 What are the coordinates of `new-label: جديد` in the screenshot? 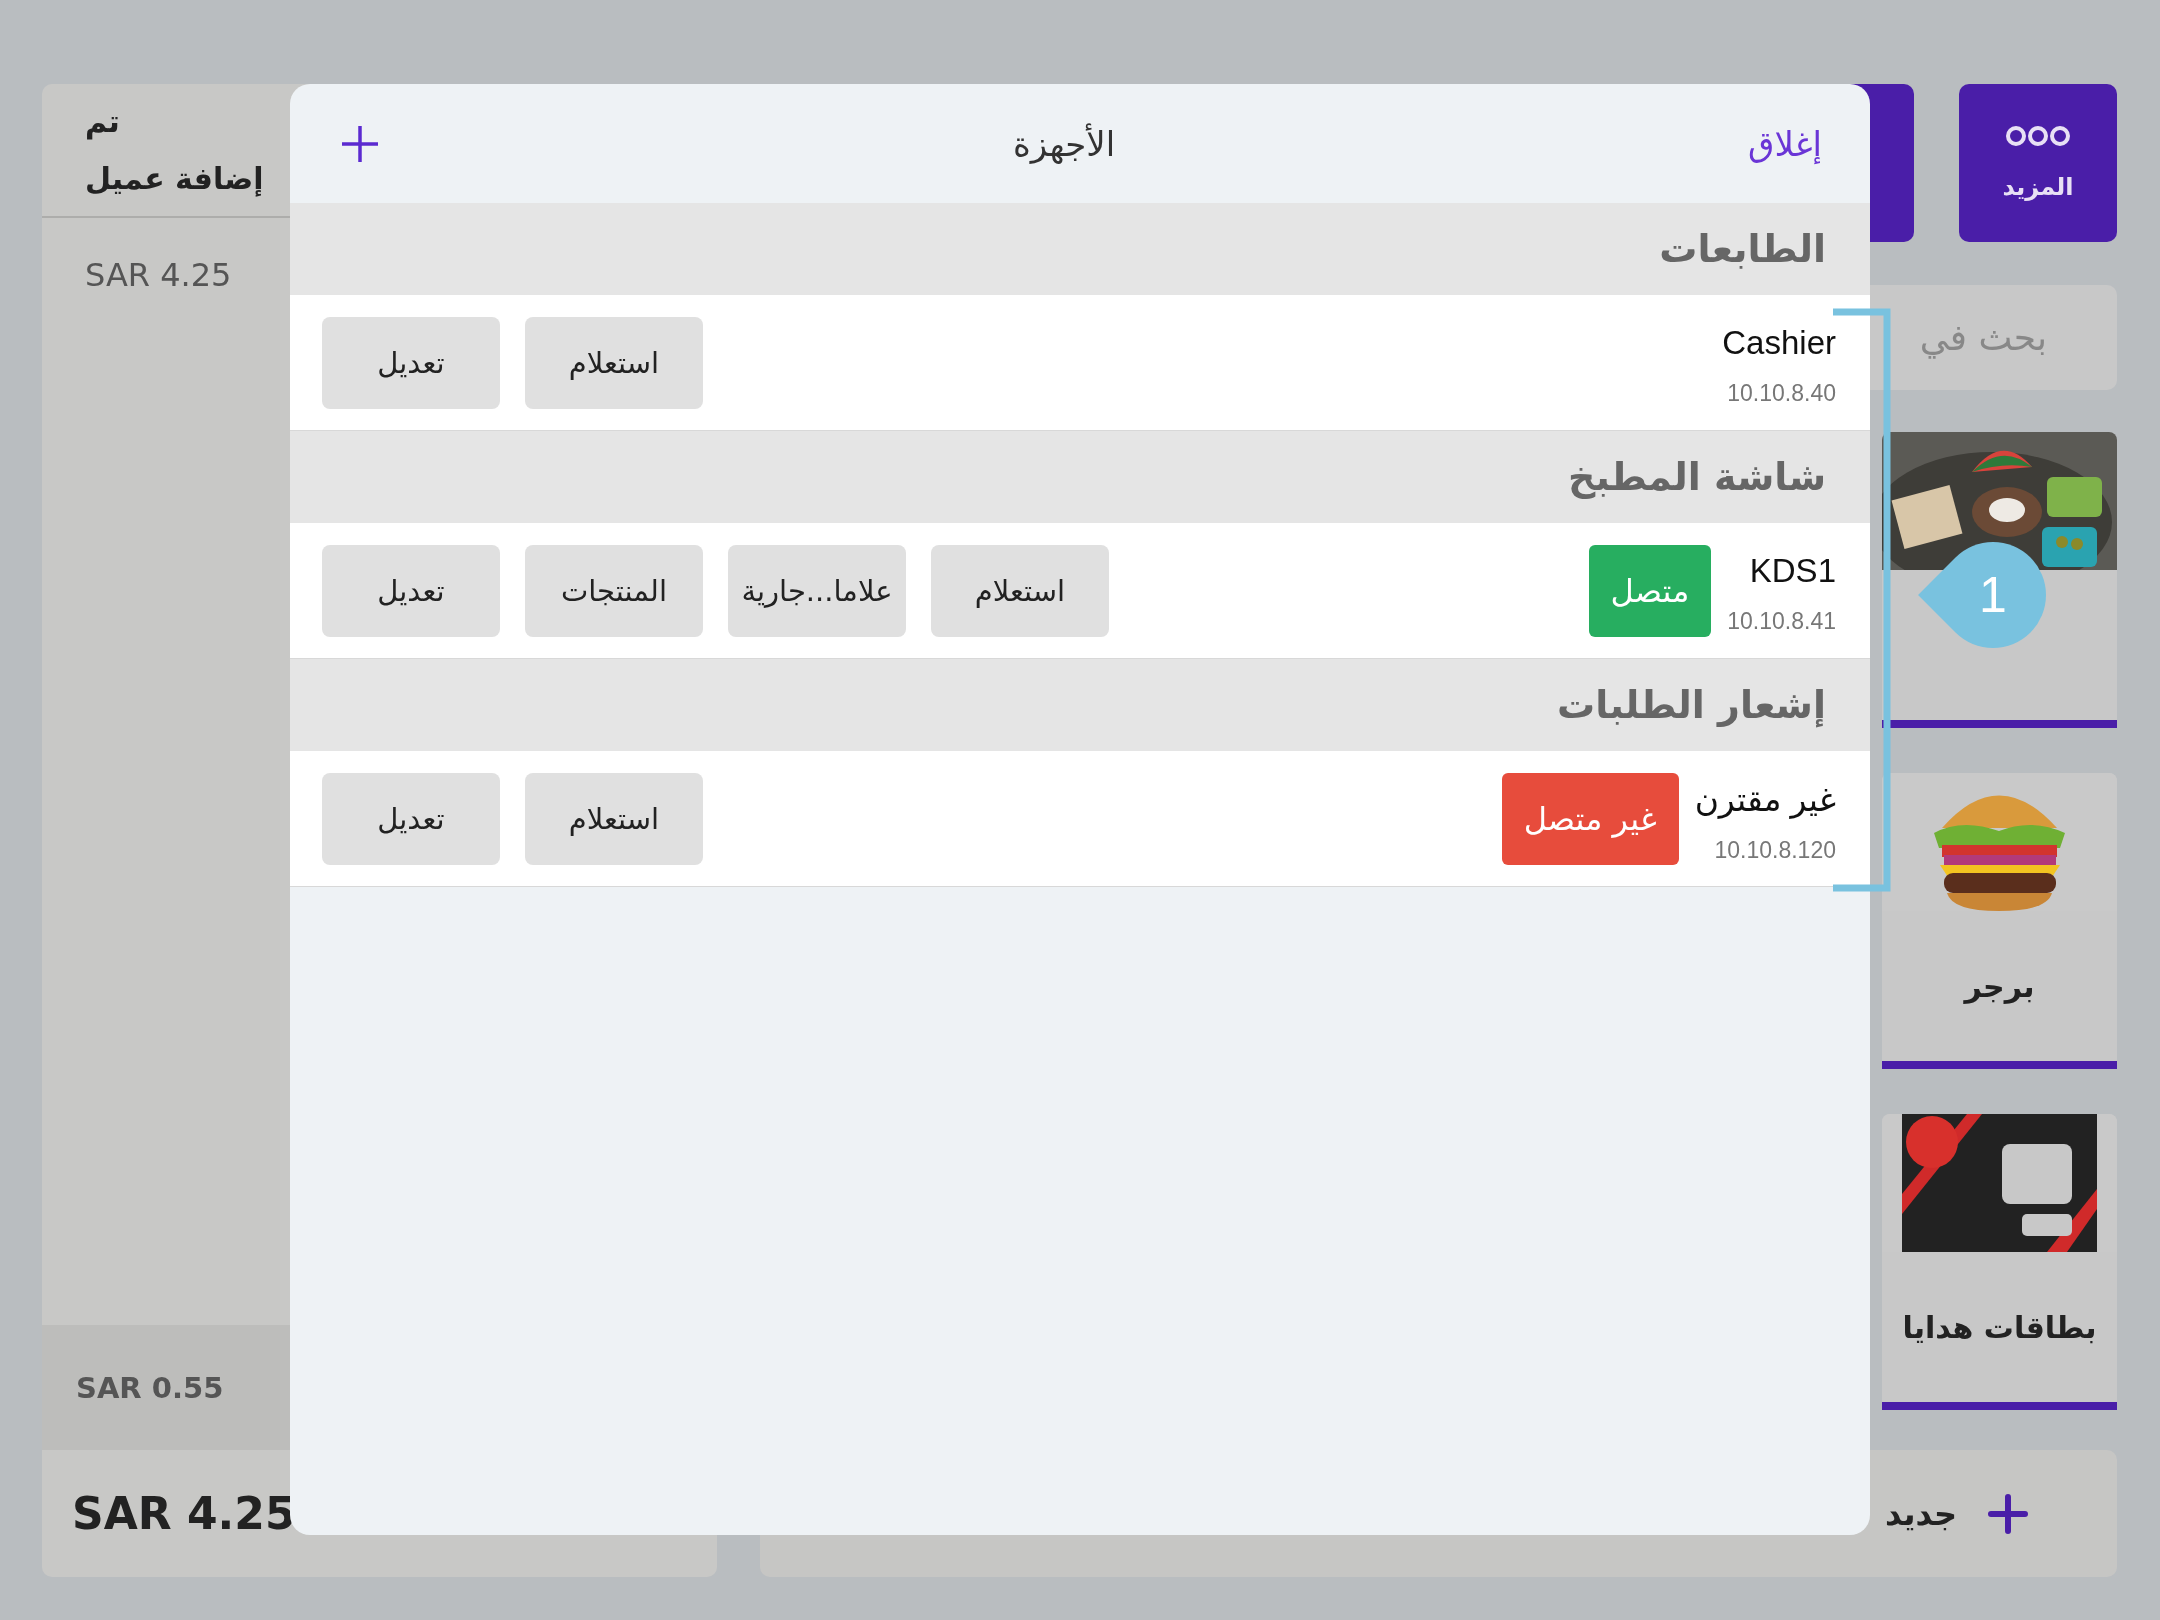 It's located at (1920, 1513).